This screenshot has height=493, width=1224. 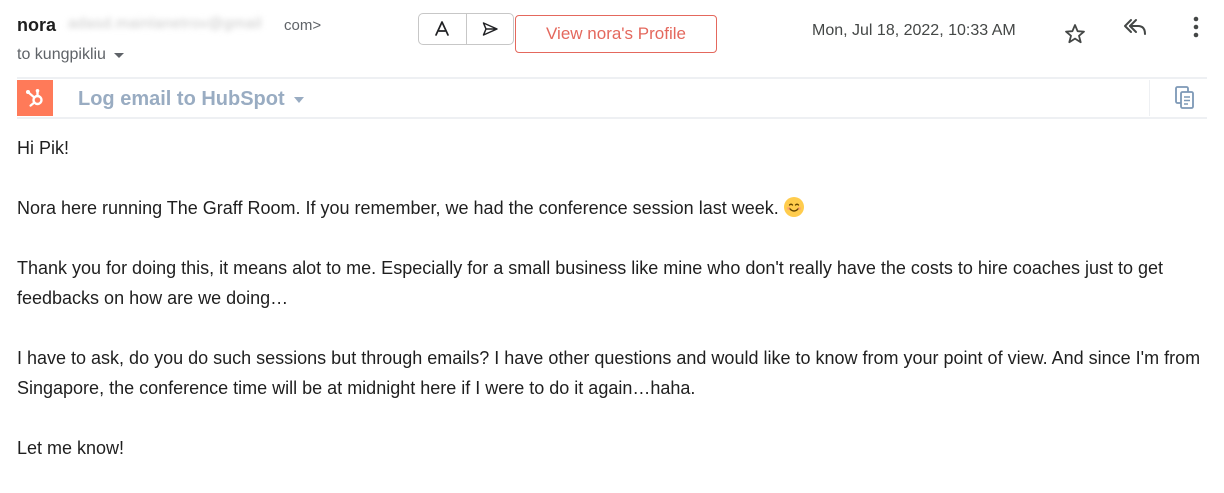 I want to click on ai-assist-icon, so click(x=442, y=28).